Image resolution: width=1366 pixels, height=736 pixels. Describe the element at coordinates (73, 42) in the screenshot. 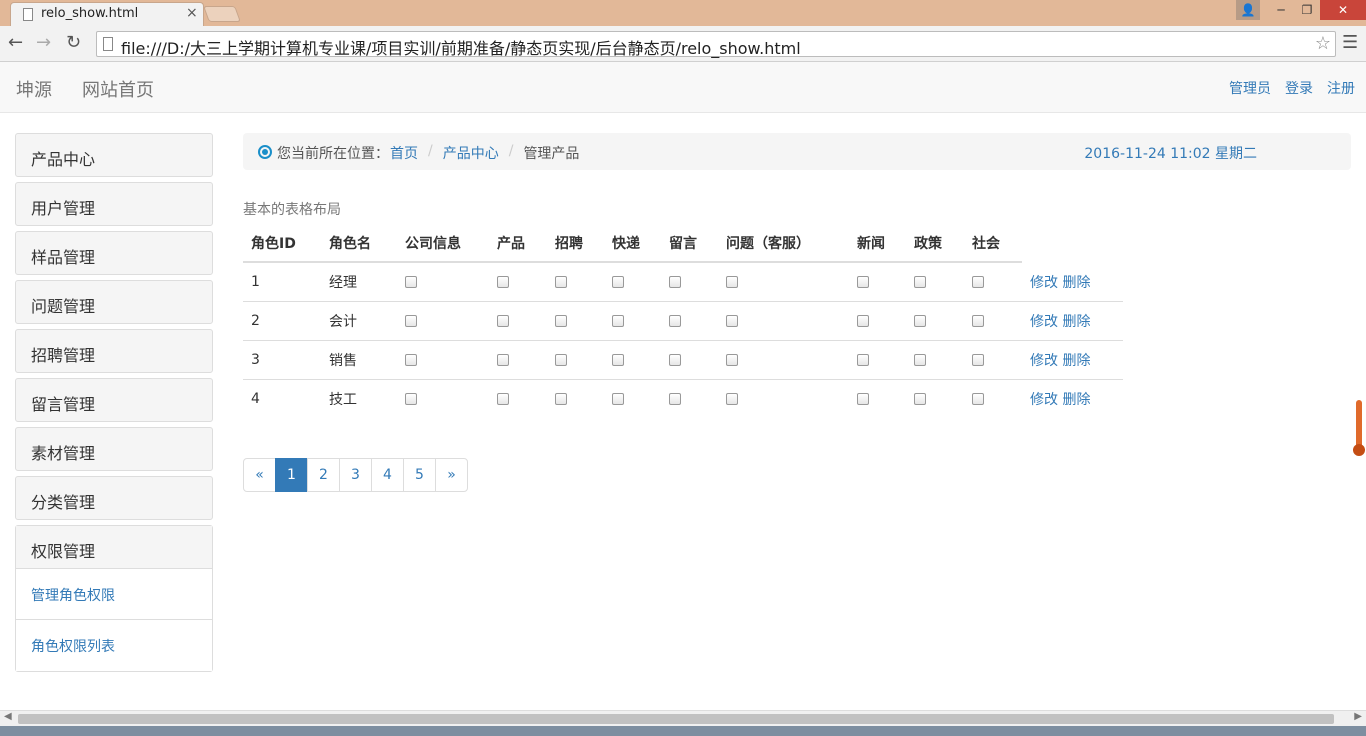

I see `reload-icon: ↻` at that location.